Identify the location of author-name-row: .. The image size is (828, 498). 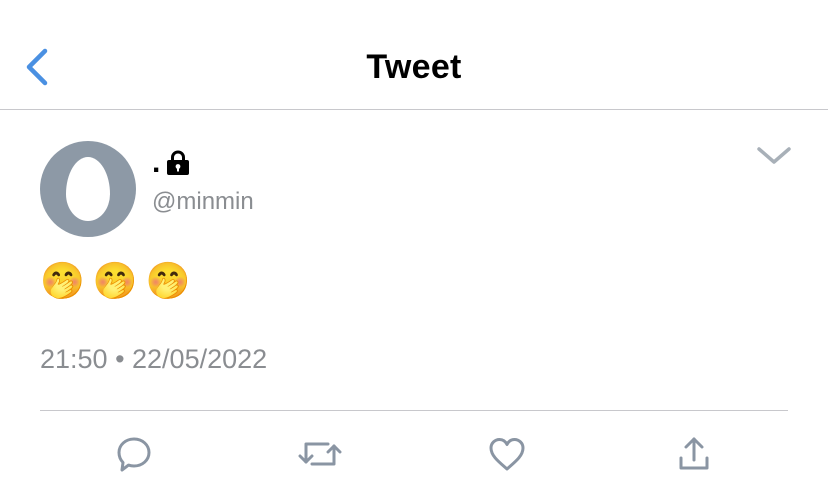
(171, 163).